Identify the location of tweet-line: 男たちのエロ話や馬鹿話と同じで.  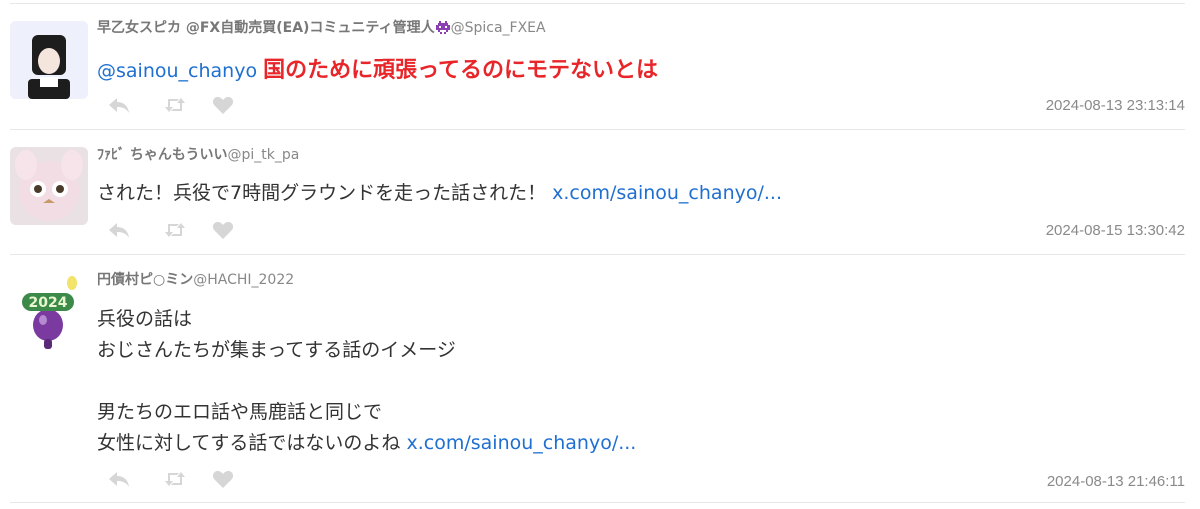
(240, 412).